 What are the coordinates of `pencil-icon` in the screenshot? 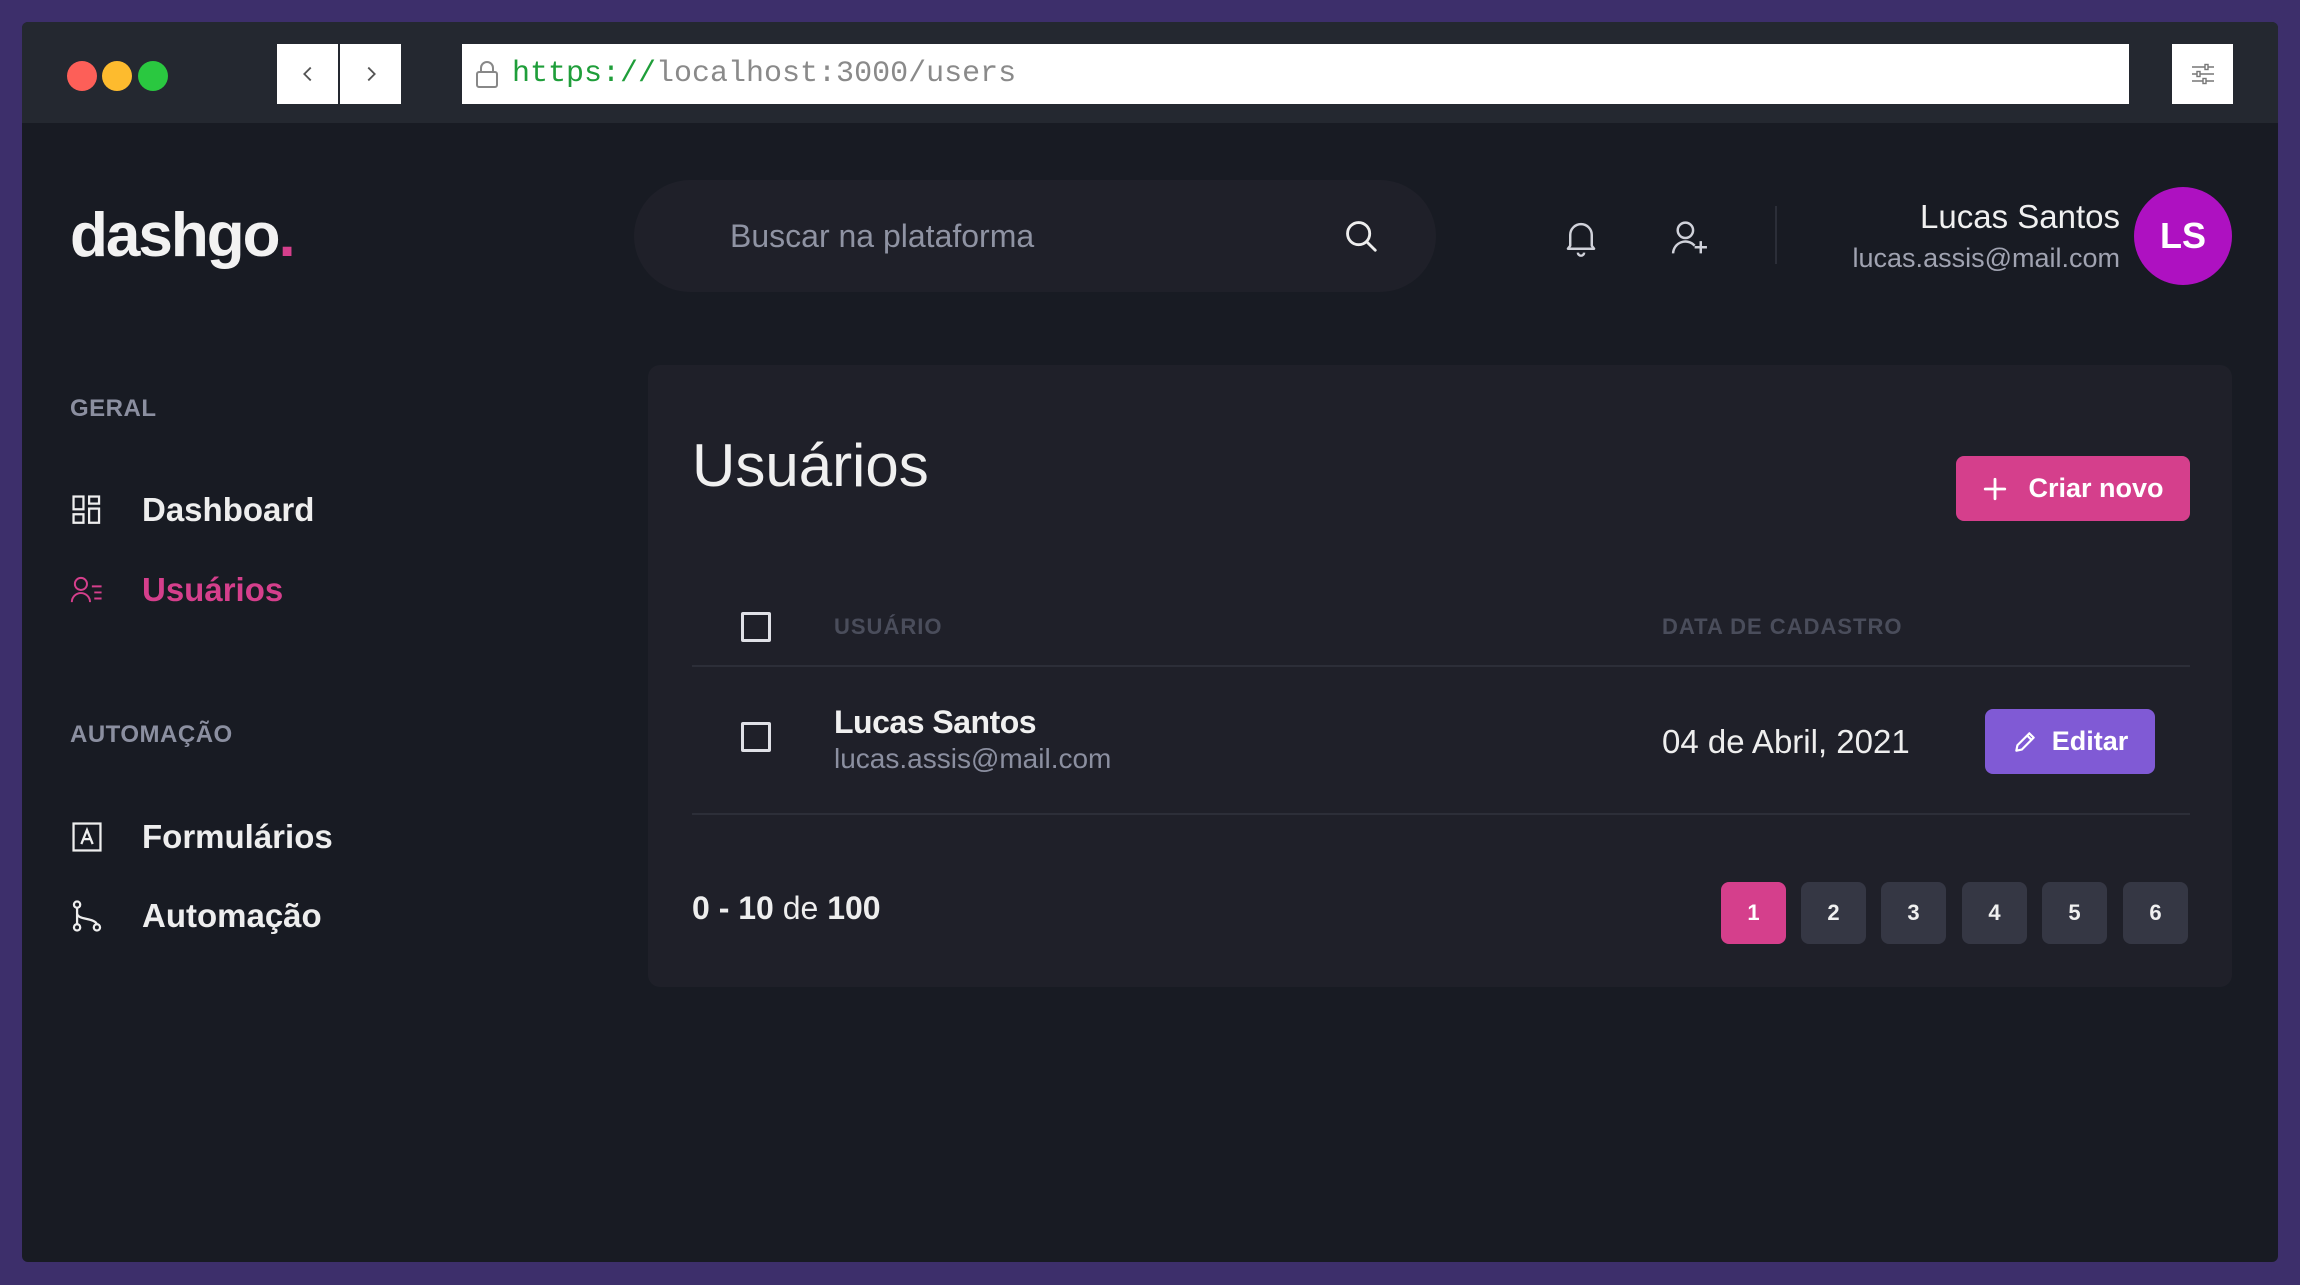 It's located at (2025, 742).